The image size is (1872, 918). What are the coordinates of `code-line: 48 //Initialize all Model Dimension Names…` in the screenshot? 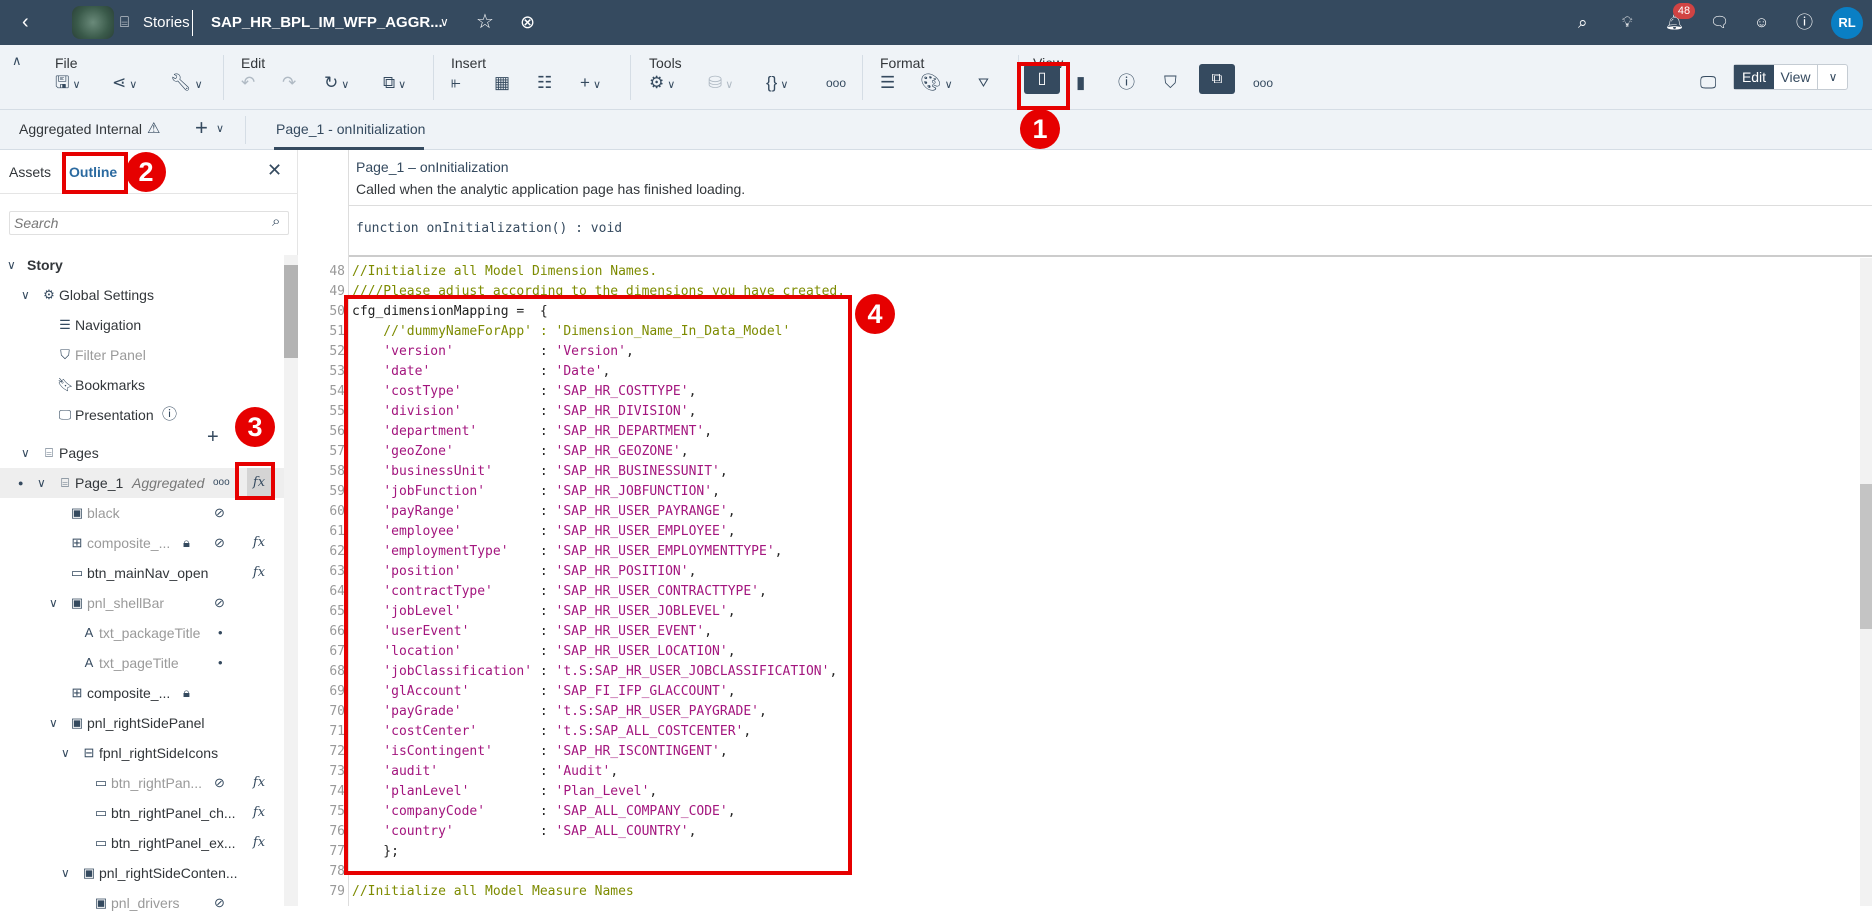 It's located at (1079, 272).